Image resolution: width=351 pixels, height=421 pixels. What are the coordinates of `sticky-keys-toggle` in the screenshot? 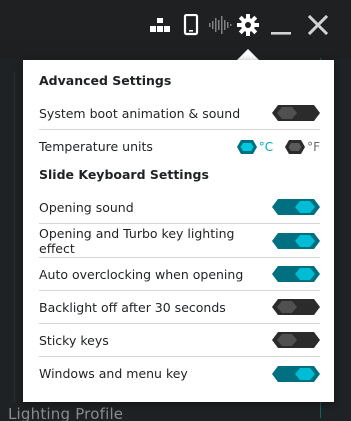 It's located at (296, 340).